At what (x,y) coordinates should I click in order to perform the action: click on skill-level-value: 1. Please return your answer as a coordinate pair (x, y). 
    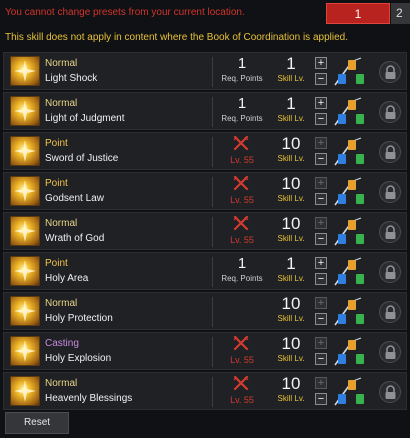
    Looking at the image, I should click on (291, 103).